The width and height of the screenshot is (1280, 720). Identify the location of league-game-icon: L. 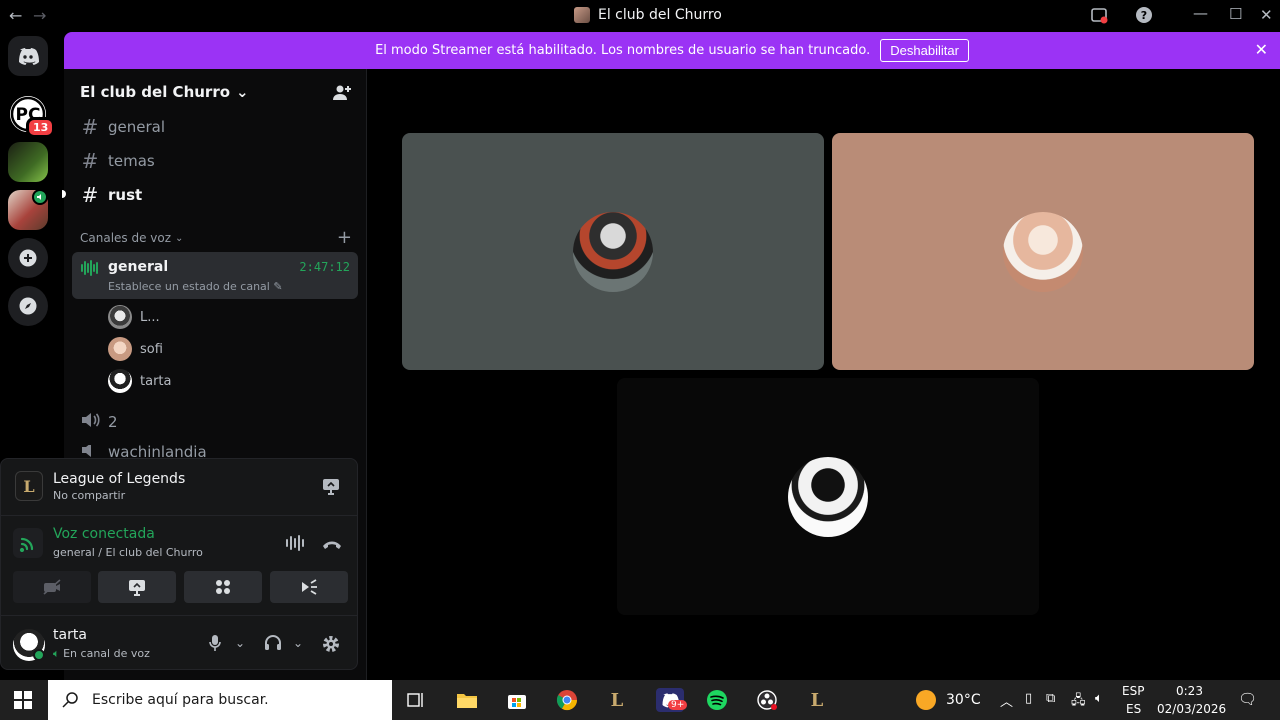
(817, 700).